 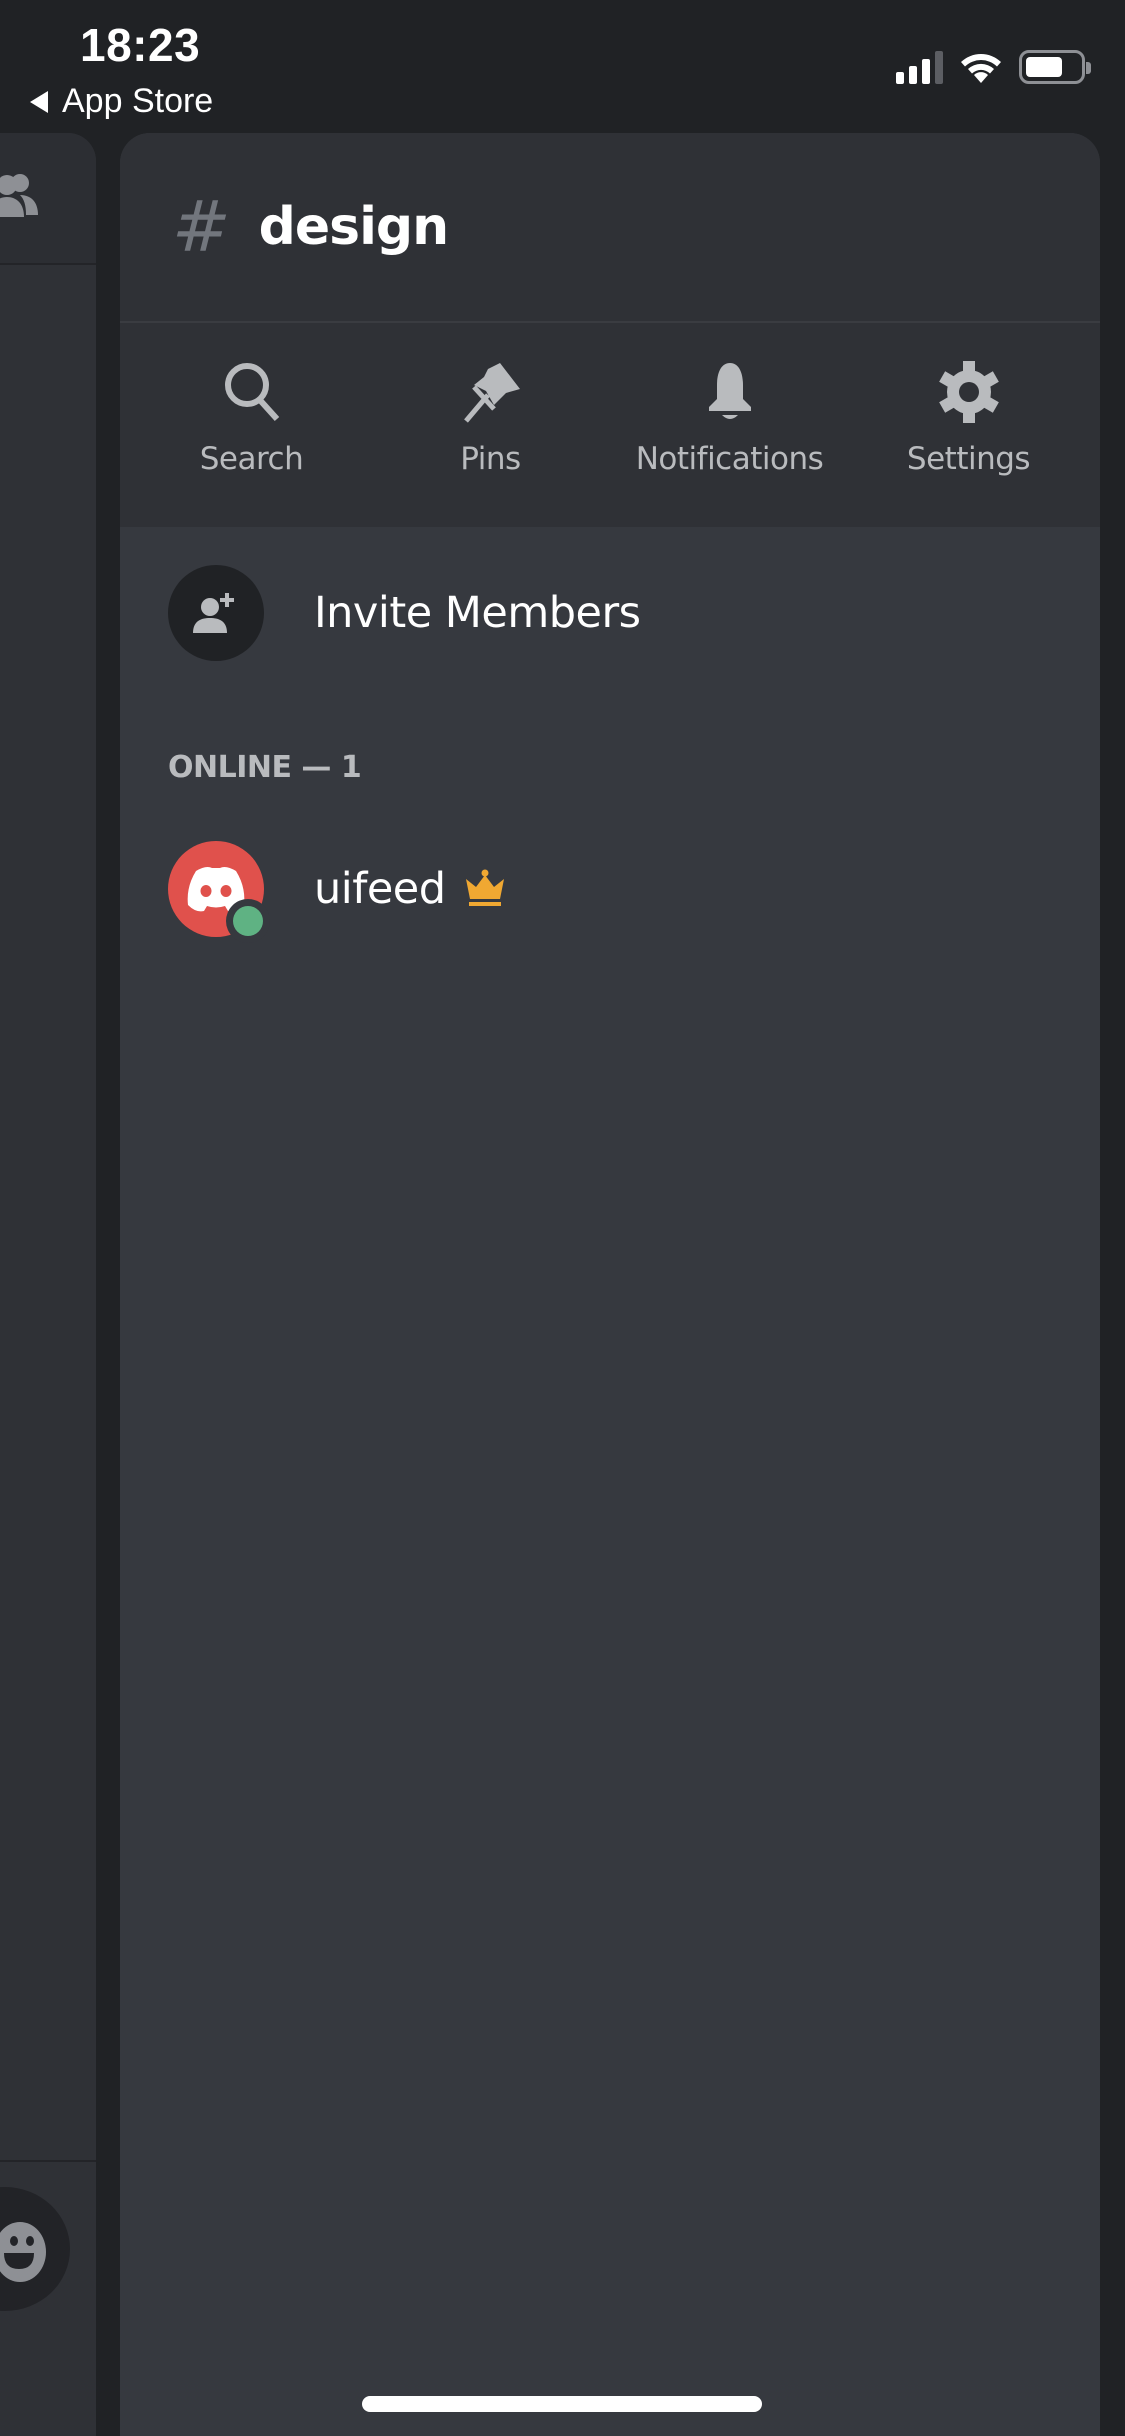 I want to click on channel-header: # design, so click(x=610, y=228).